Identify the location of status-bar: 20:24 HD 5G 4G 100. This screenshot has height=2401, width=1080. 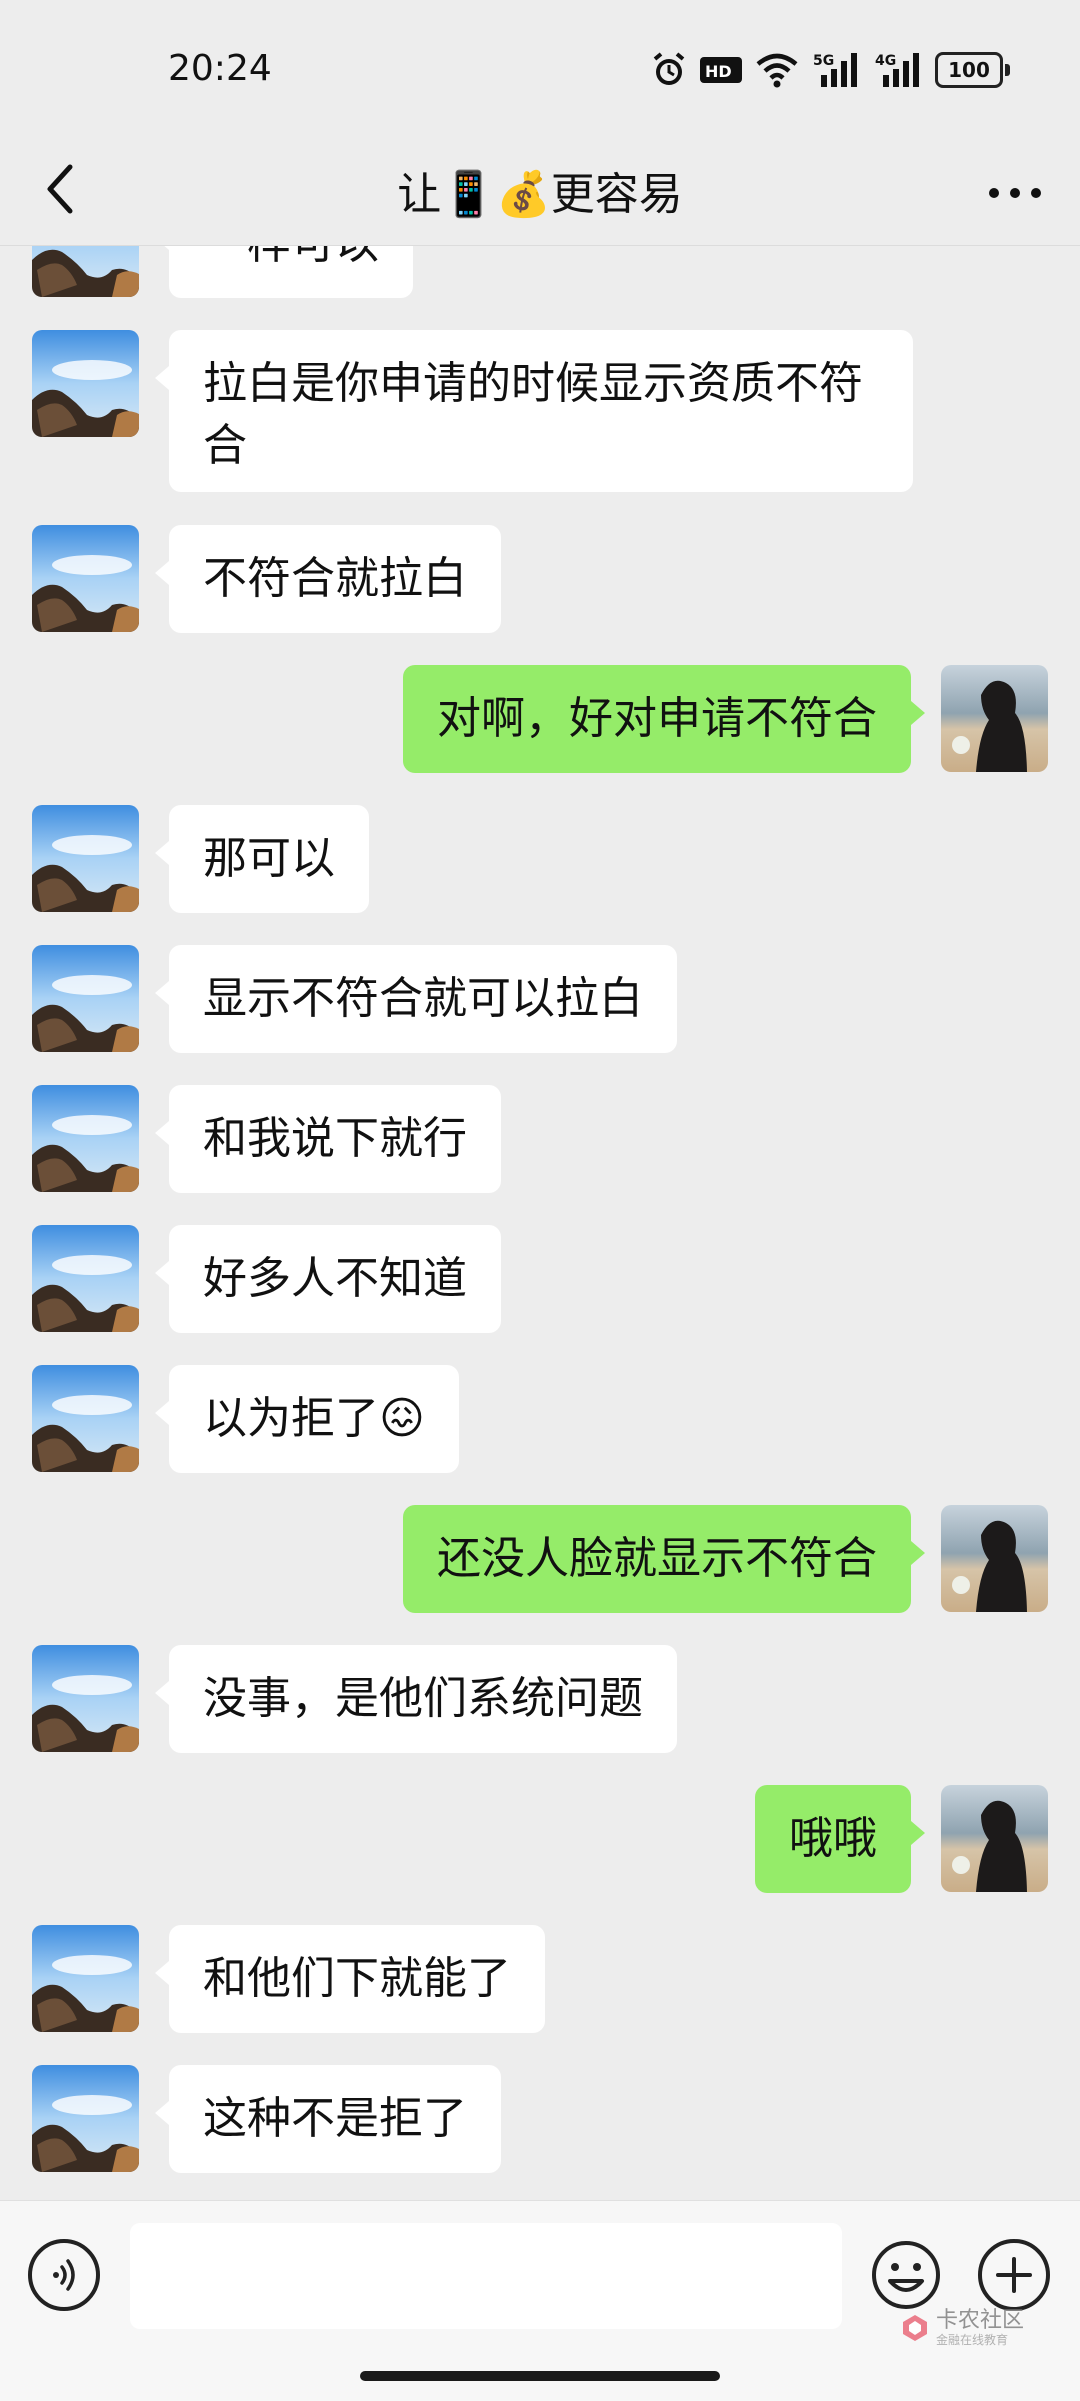
(540, 70).